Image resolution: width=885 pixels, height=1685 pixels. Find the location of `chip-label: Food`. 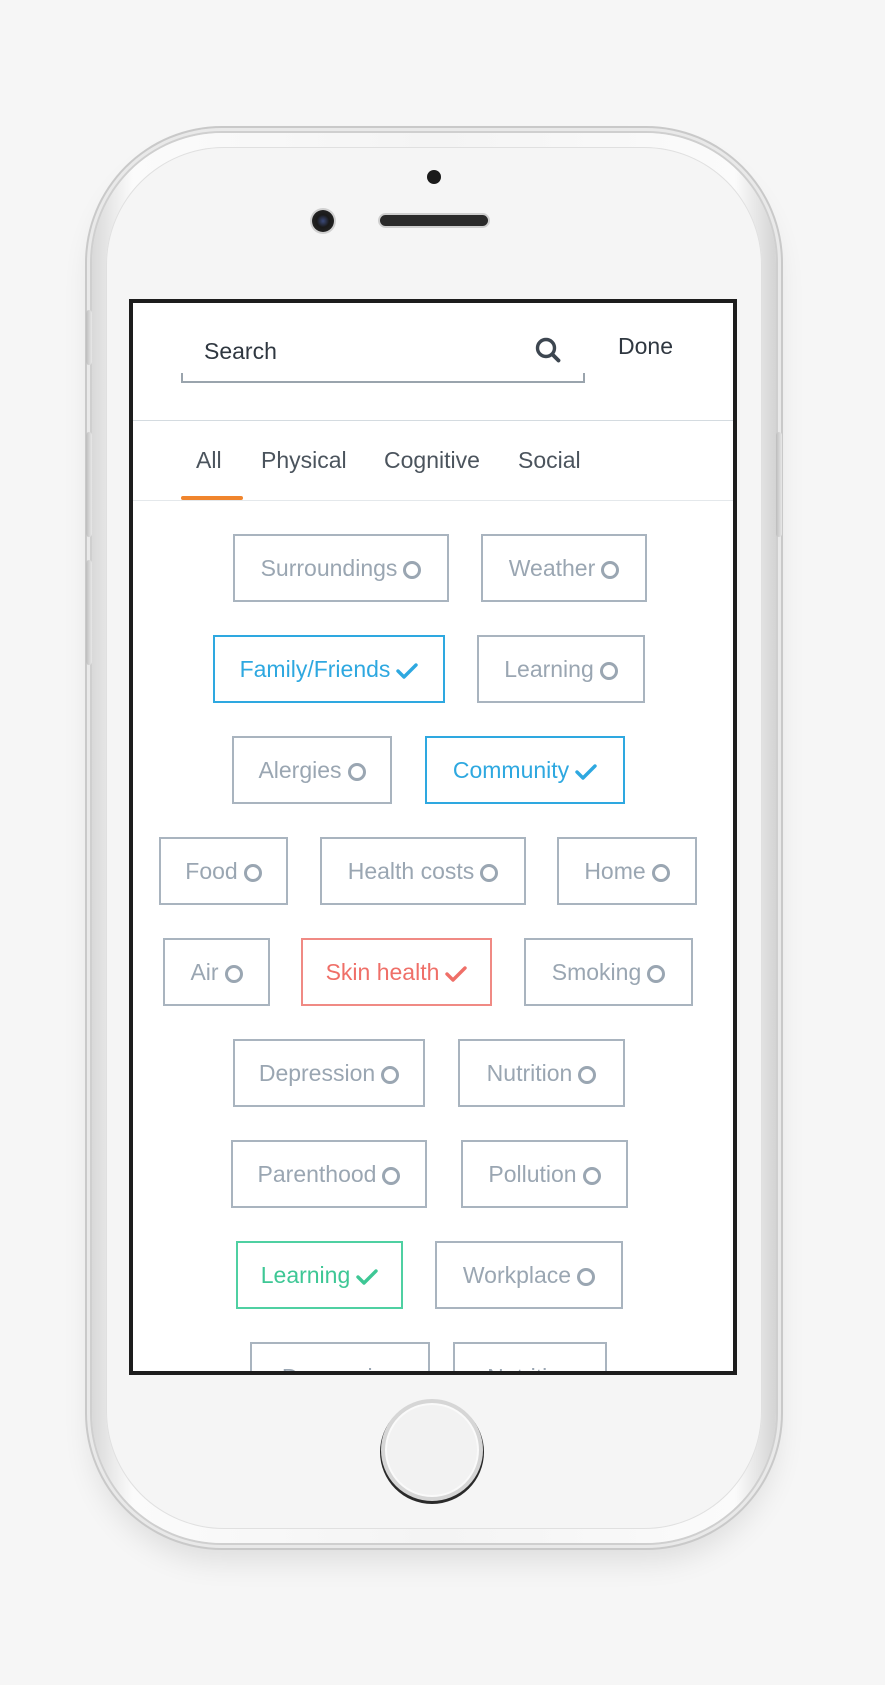

chip-label: Food is located at coordinates (211, 870).